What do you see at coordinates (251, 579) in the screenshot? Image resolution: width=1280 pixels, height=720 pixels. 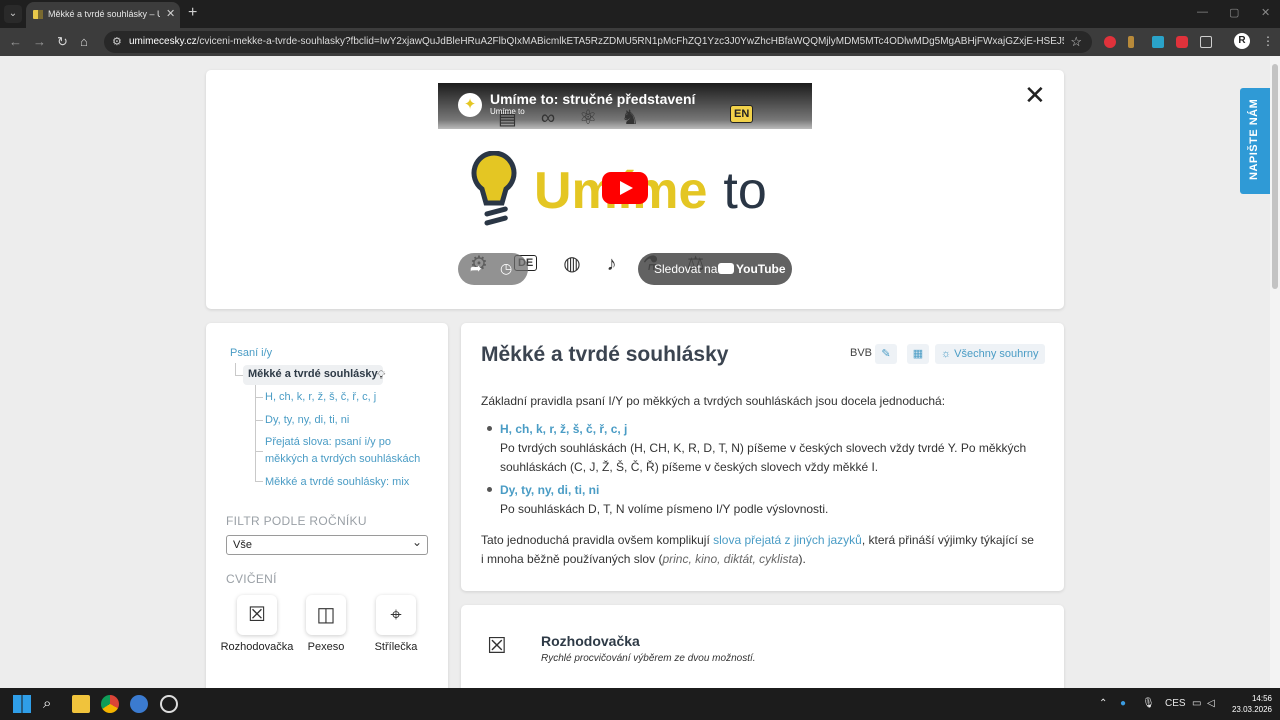 I see `exercises-label: CVIČENÍ` at bounding box center [251, 579].